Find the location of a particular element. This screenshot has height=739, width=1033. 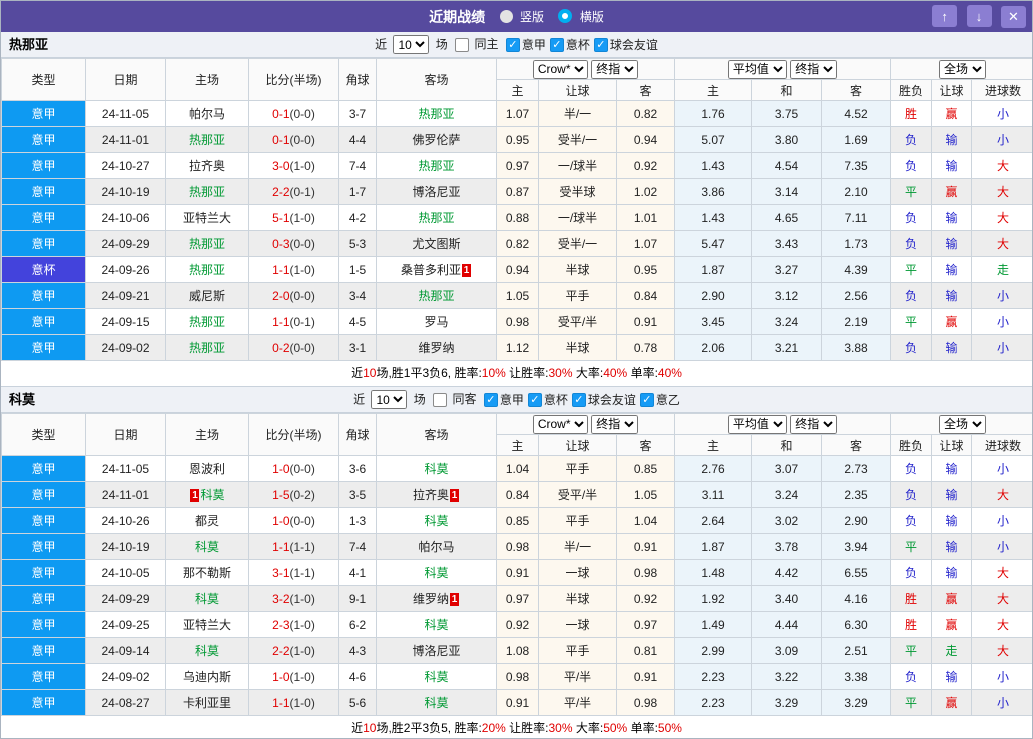

euro-draw-odds: 3.27 is located at coordinates (787, 269).